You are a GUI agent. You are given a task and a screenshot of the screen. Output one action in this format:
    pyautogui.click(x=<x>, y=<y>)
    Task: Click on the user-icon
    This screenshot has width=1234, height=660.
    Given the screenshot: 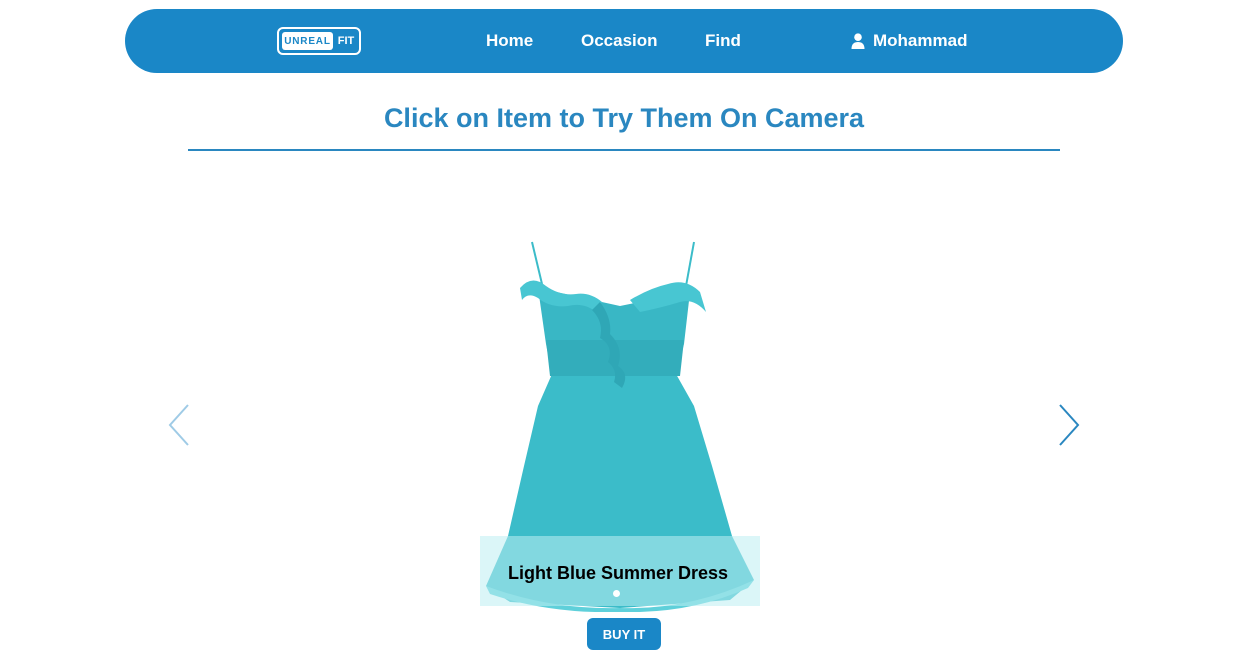 What is the action you would take?
    pyautogui.click(x=858, y=41)
    